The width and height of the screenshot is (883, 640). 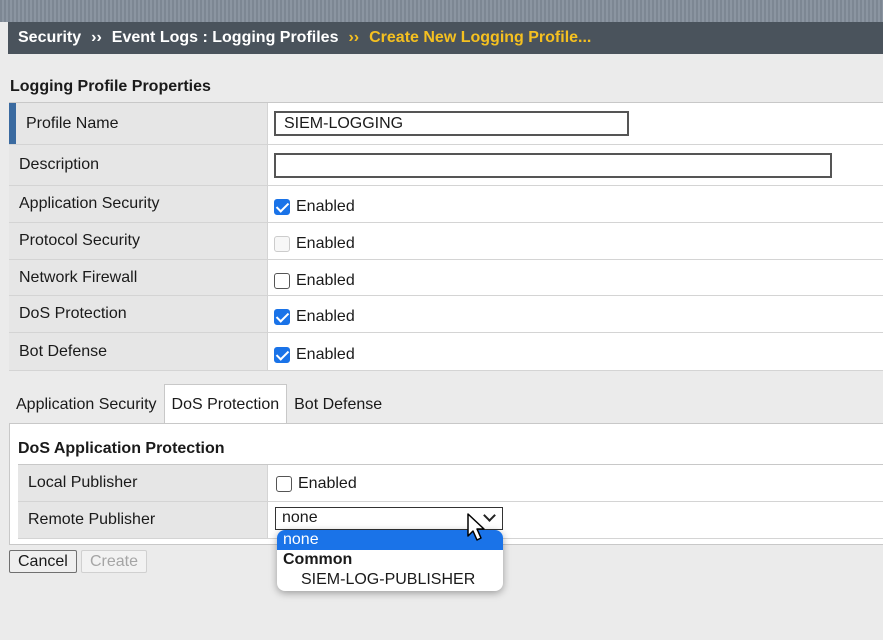 I want to click on row-label: DoS Protection, so click(x=138, y=314).